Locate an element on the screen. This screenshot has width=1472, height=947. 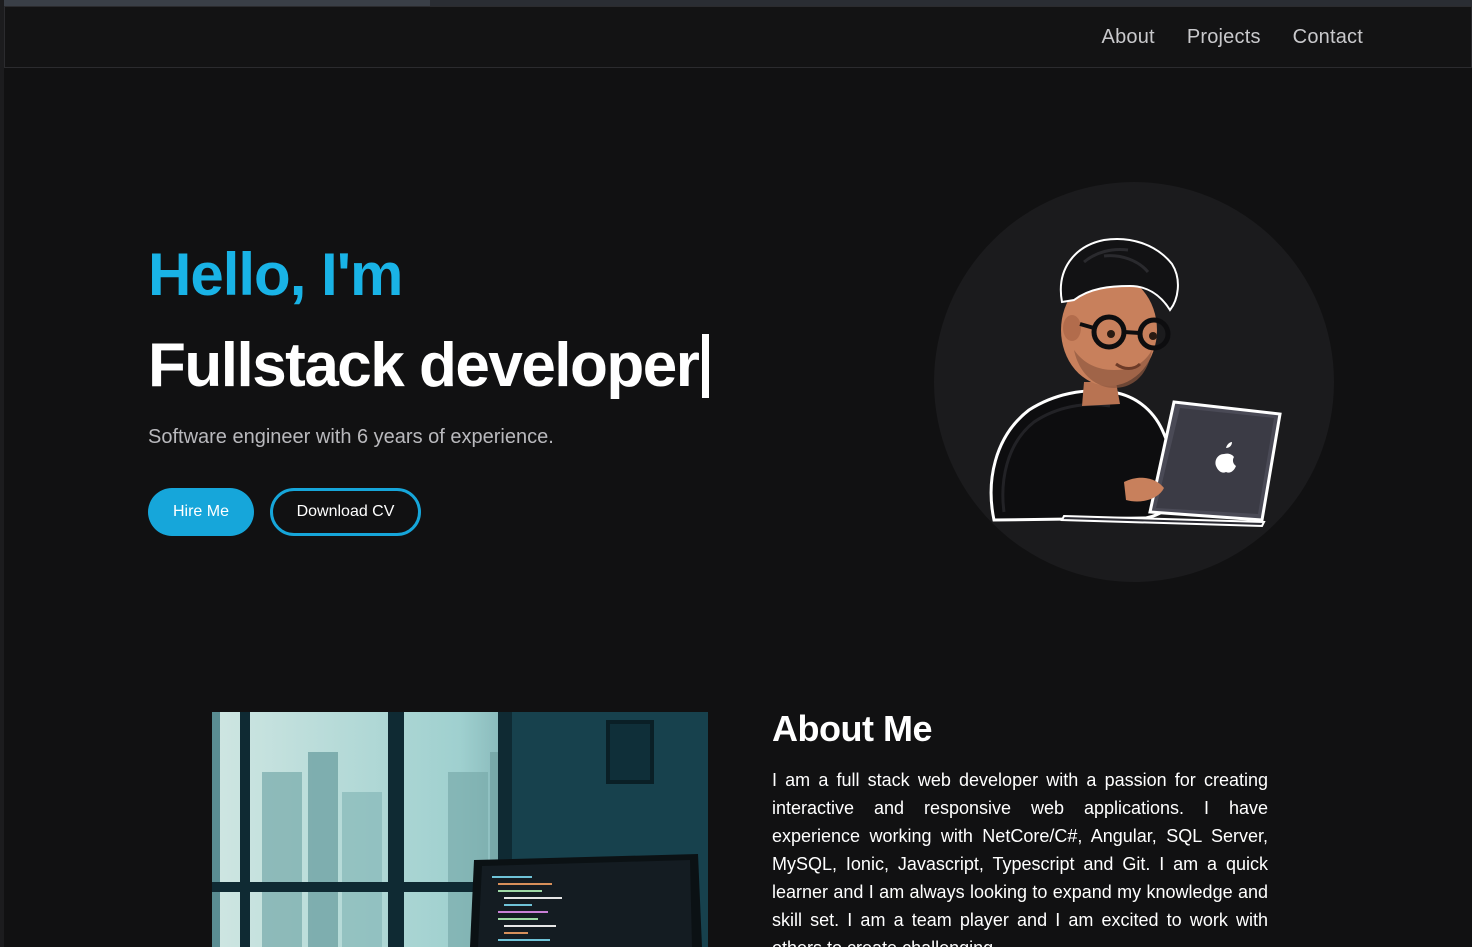
hero-role-text: Fullstack developer is located at coordinates (424, 365).